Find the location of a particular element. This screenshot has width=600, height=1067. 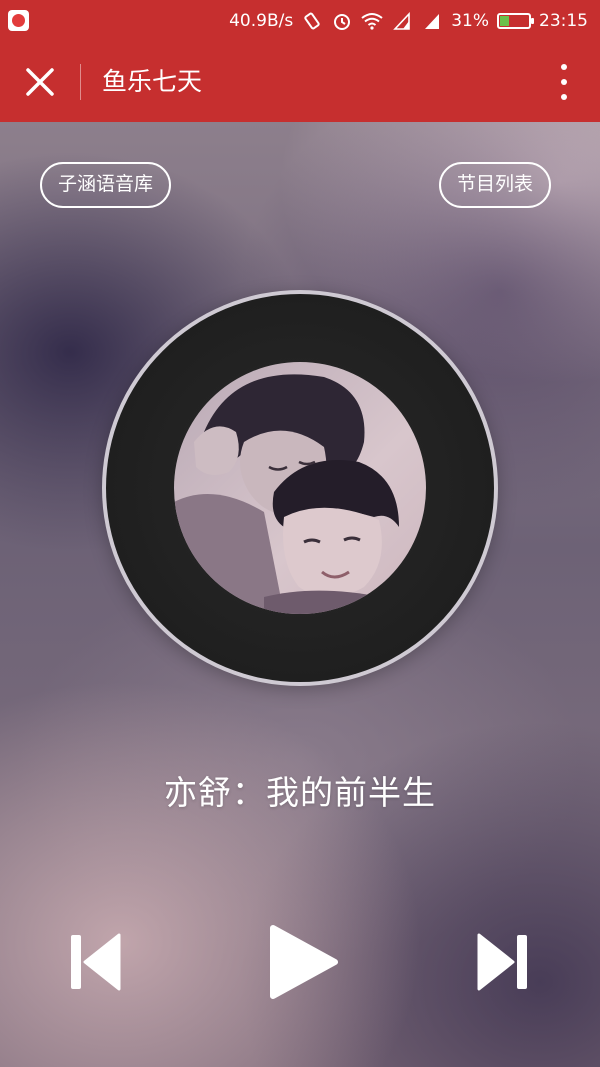

play-button is located at coordinates (301, 962).